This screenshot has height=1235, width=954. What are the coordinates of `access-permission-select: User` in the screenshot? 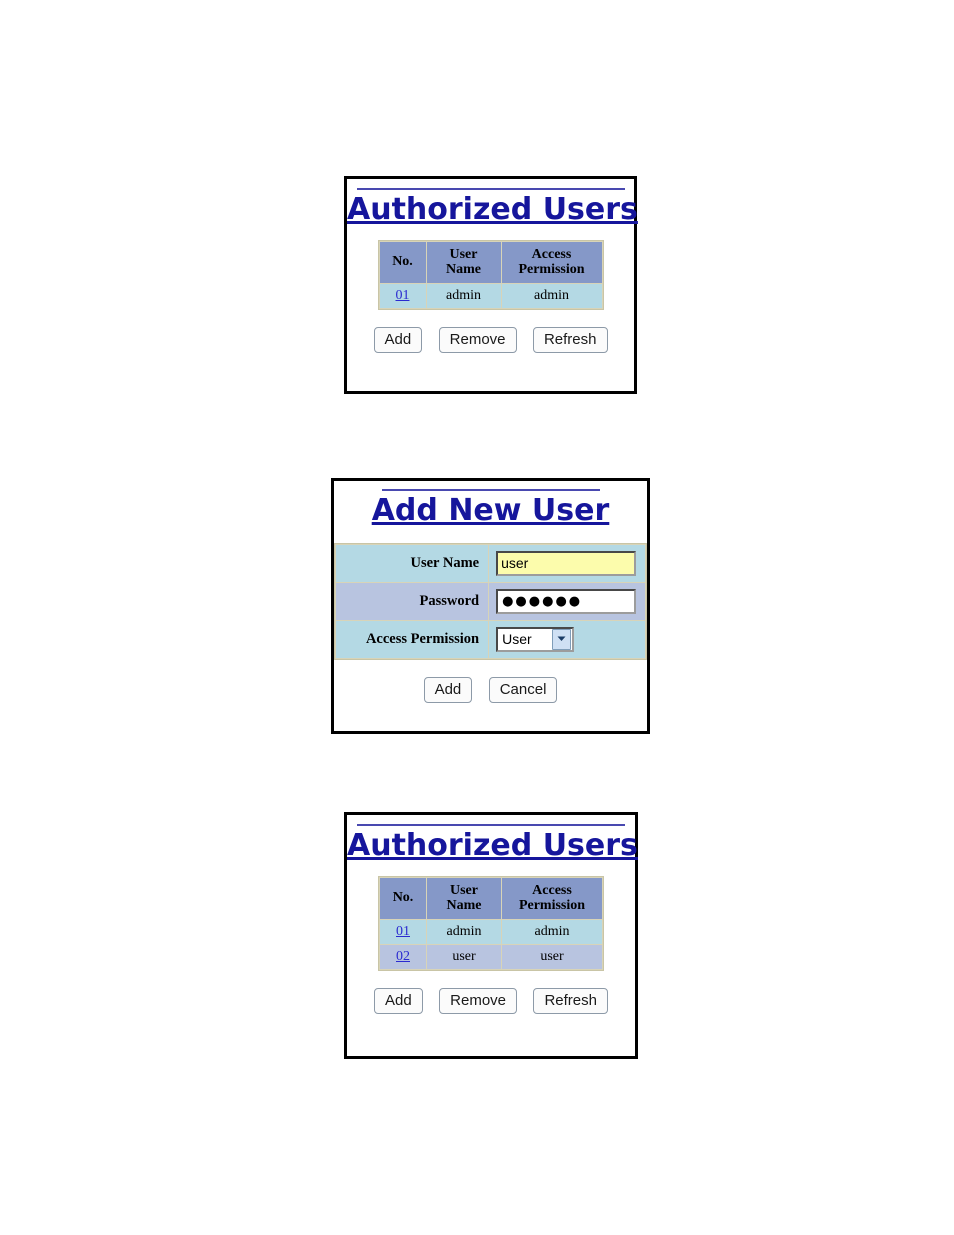 It's located at (535, 639).